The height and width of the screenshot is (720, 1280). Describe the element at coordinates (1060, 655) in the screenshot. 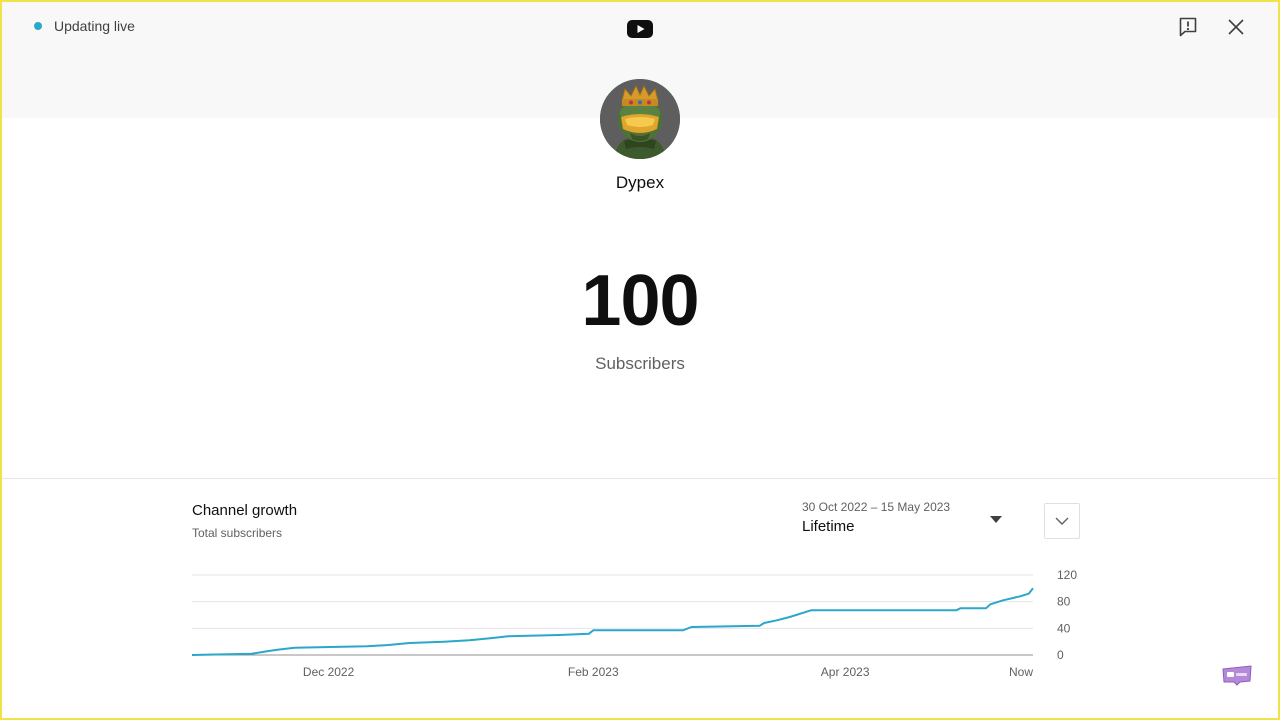

I see `y-tick-label: 0` at that location.